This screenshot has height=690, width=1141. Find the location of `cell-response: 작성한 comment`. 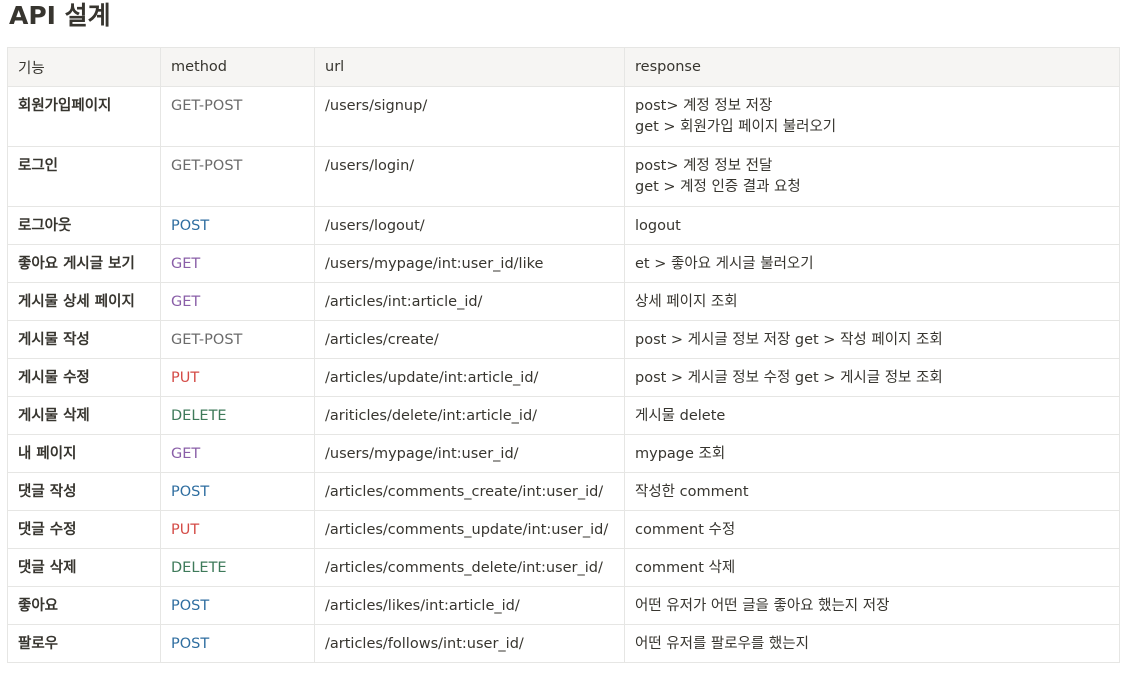

cell-response: 작성한 comment is located at coordinates (872, 491).